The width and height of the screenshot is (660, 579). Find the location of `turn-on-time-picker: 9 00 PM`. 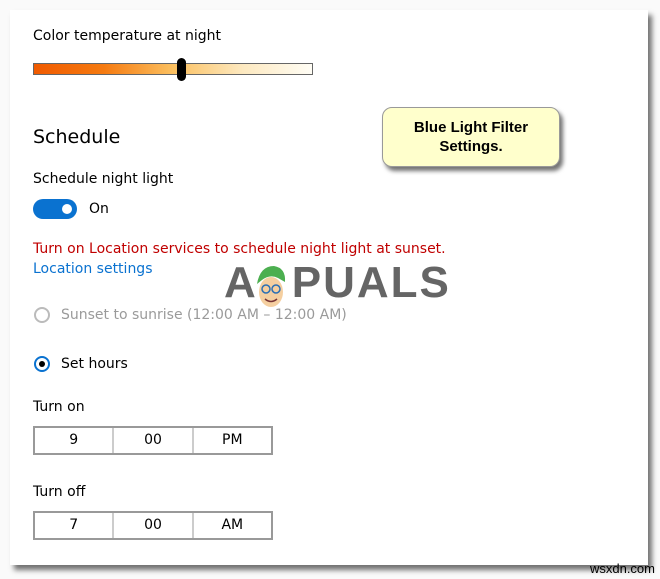

turn-on-time-picker: 9 00 PM is located at coordinates (153, 440).